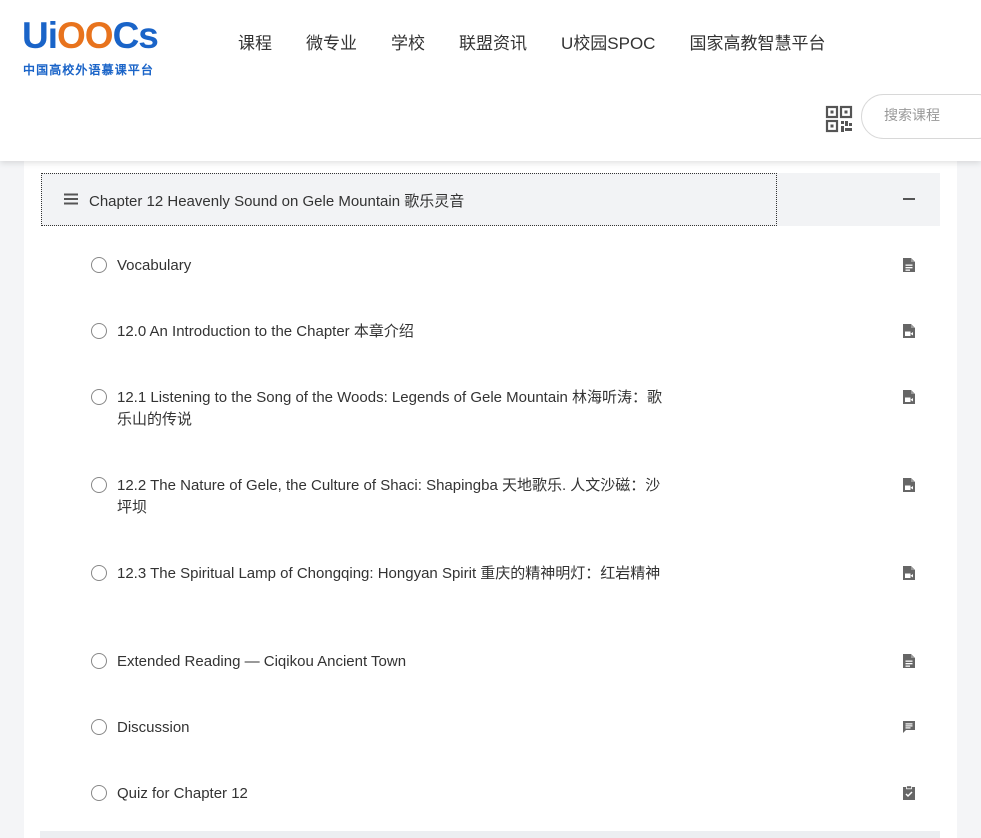 The image size is (981, 838). What do you see at coordinates (757, 44) in the screenshot?
I see `nav-smart-platform: 国家高教智慧平台` at bounding box center [757, 44].